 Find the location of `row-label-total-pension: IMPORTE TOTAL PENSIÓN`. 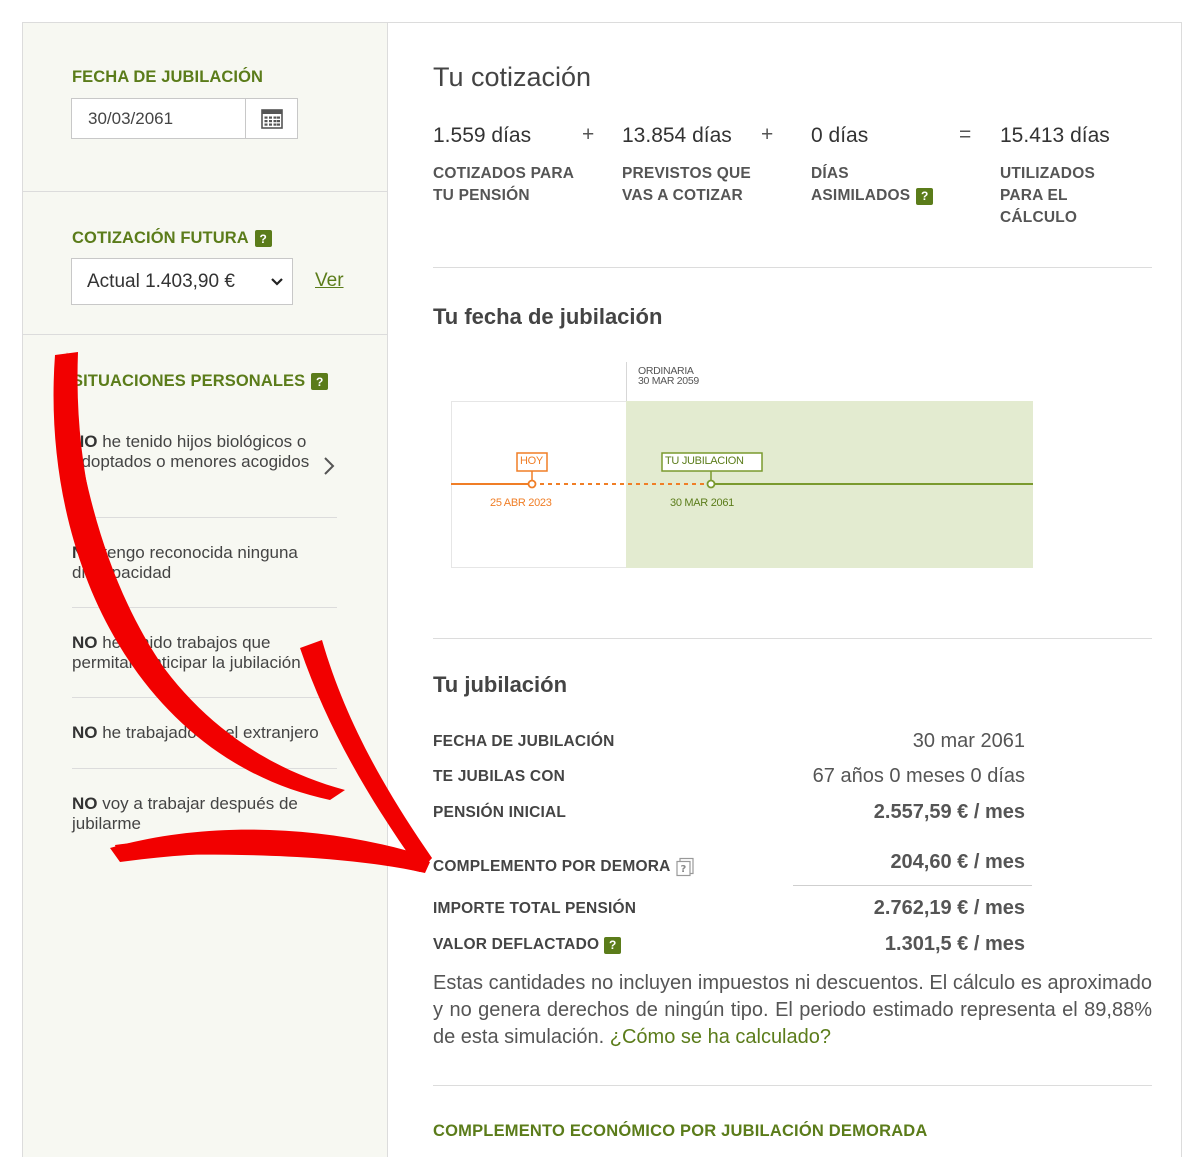

row-label-total-pension: IMPORTE TOTAL PENSIÓN is located at coordinates (535, 908).